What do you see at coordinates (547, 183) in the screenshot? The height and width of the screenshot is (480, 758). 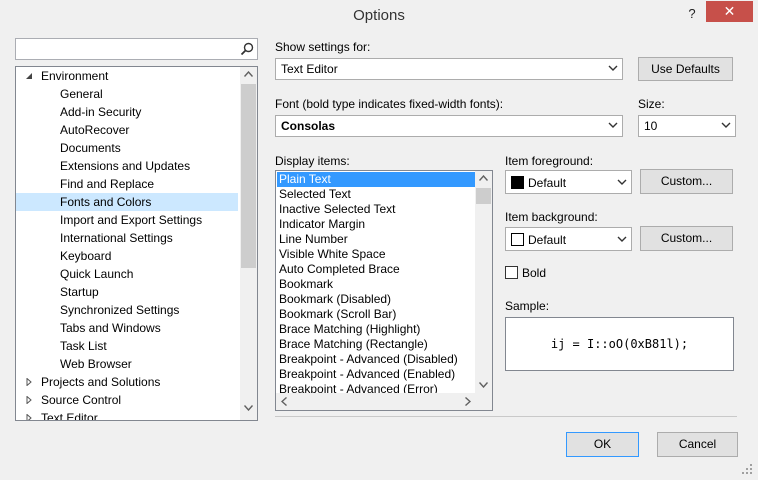 I see `item-foreground-value: Default` at bounding box center [547, 183].